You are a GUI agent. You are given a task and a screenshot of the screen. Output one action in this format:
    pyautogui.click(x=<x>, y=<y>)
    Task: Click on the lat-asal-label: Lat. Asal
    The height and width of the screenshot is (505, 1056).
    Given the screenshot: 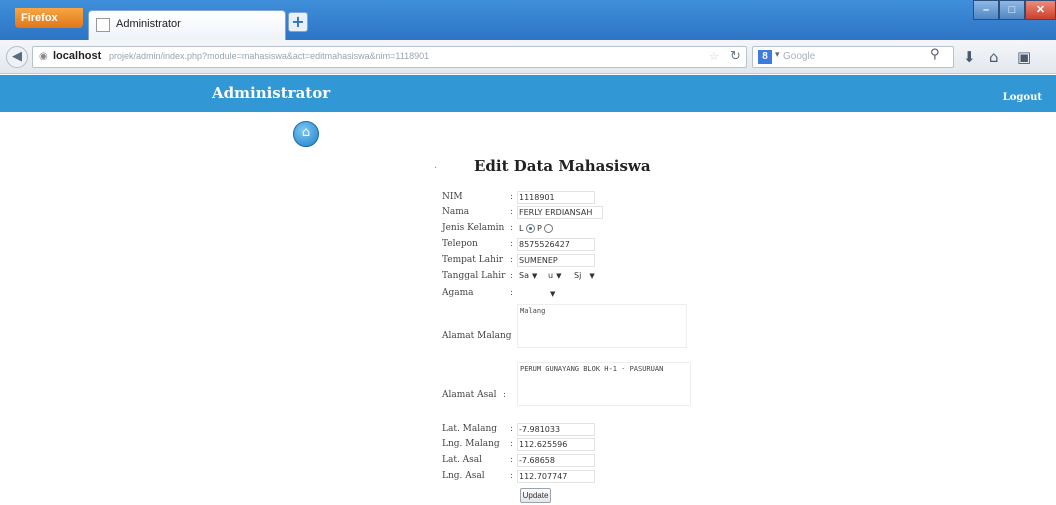 What is the action you would take?
    pyautogui.click(x=462, y=460)
    